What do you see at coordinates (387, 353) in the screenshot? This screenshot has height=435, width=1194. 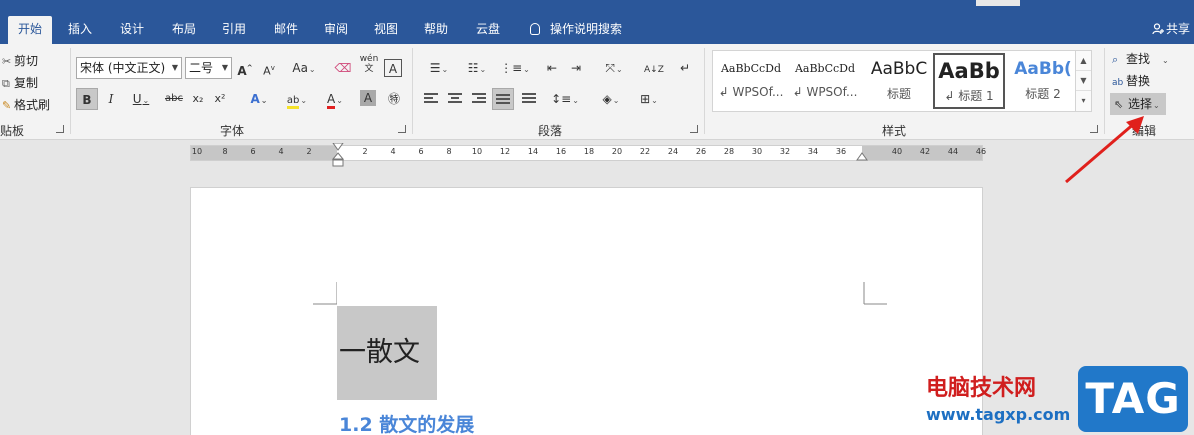 I see `heading-1-text: 一散文` at bounding box center [387, 353].